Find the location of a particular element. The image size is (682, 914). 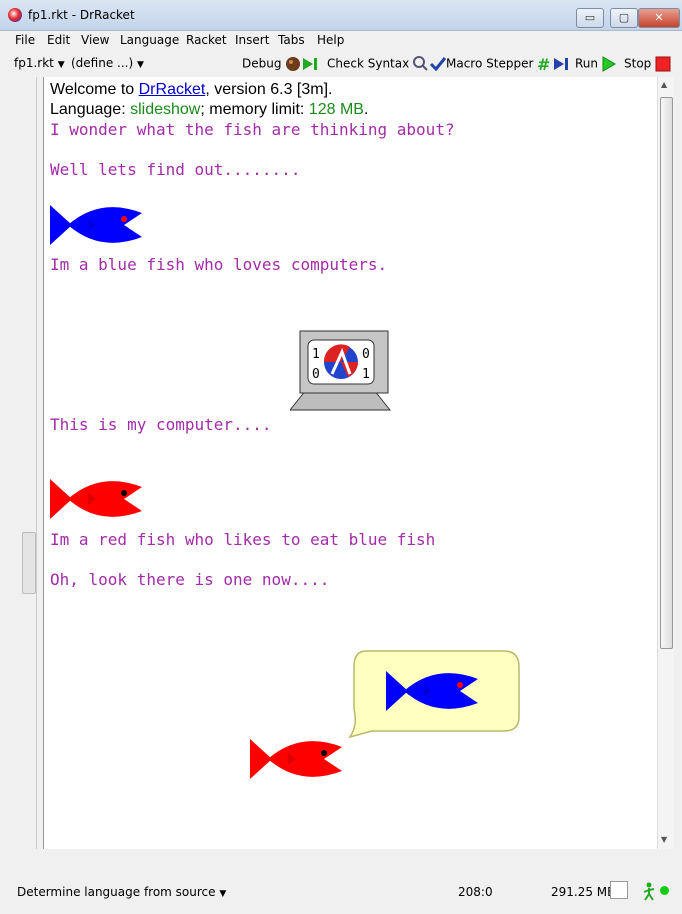

computer-image: 1 0 0 1 is located at coordinates (341, 370).